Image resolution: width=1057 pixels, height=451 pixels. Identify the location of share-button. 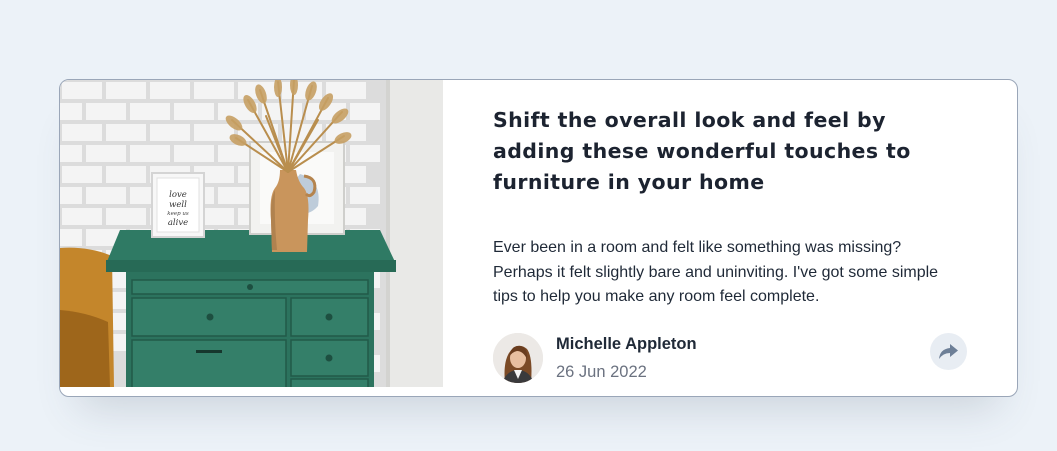
(948, 351).